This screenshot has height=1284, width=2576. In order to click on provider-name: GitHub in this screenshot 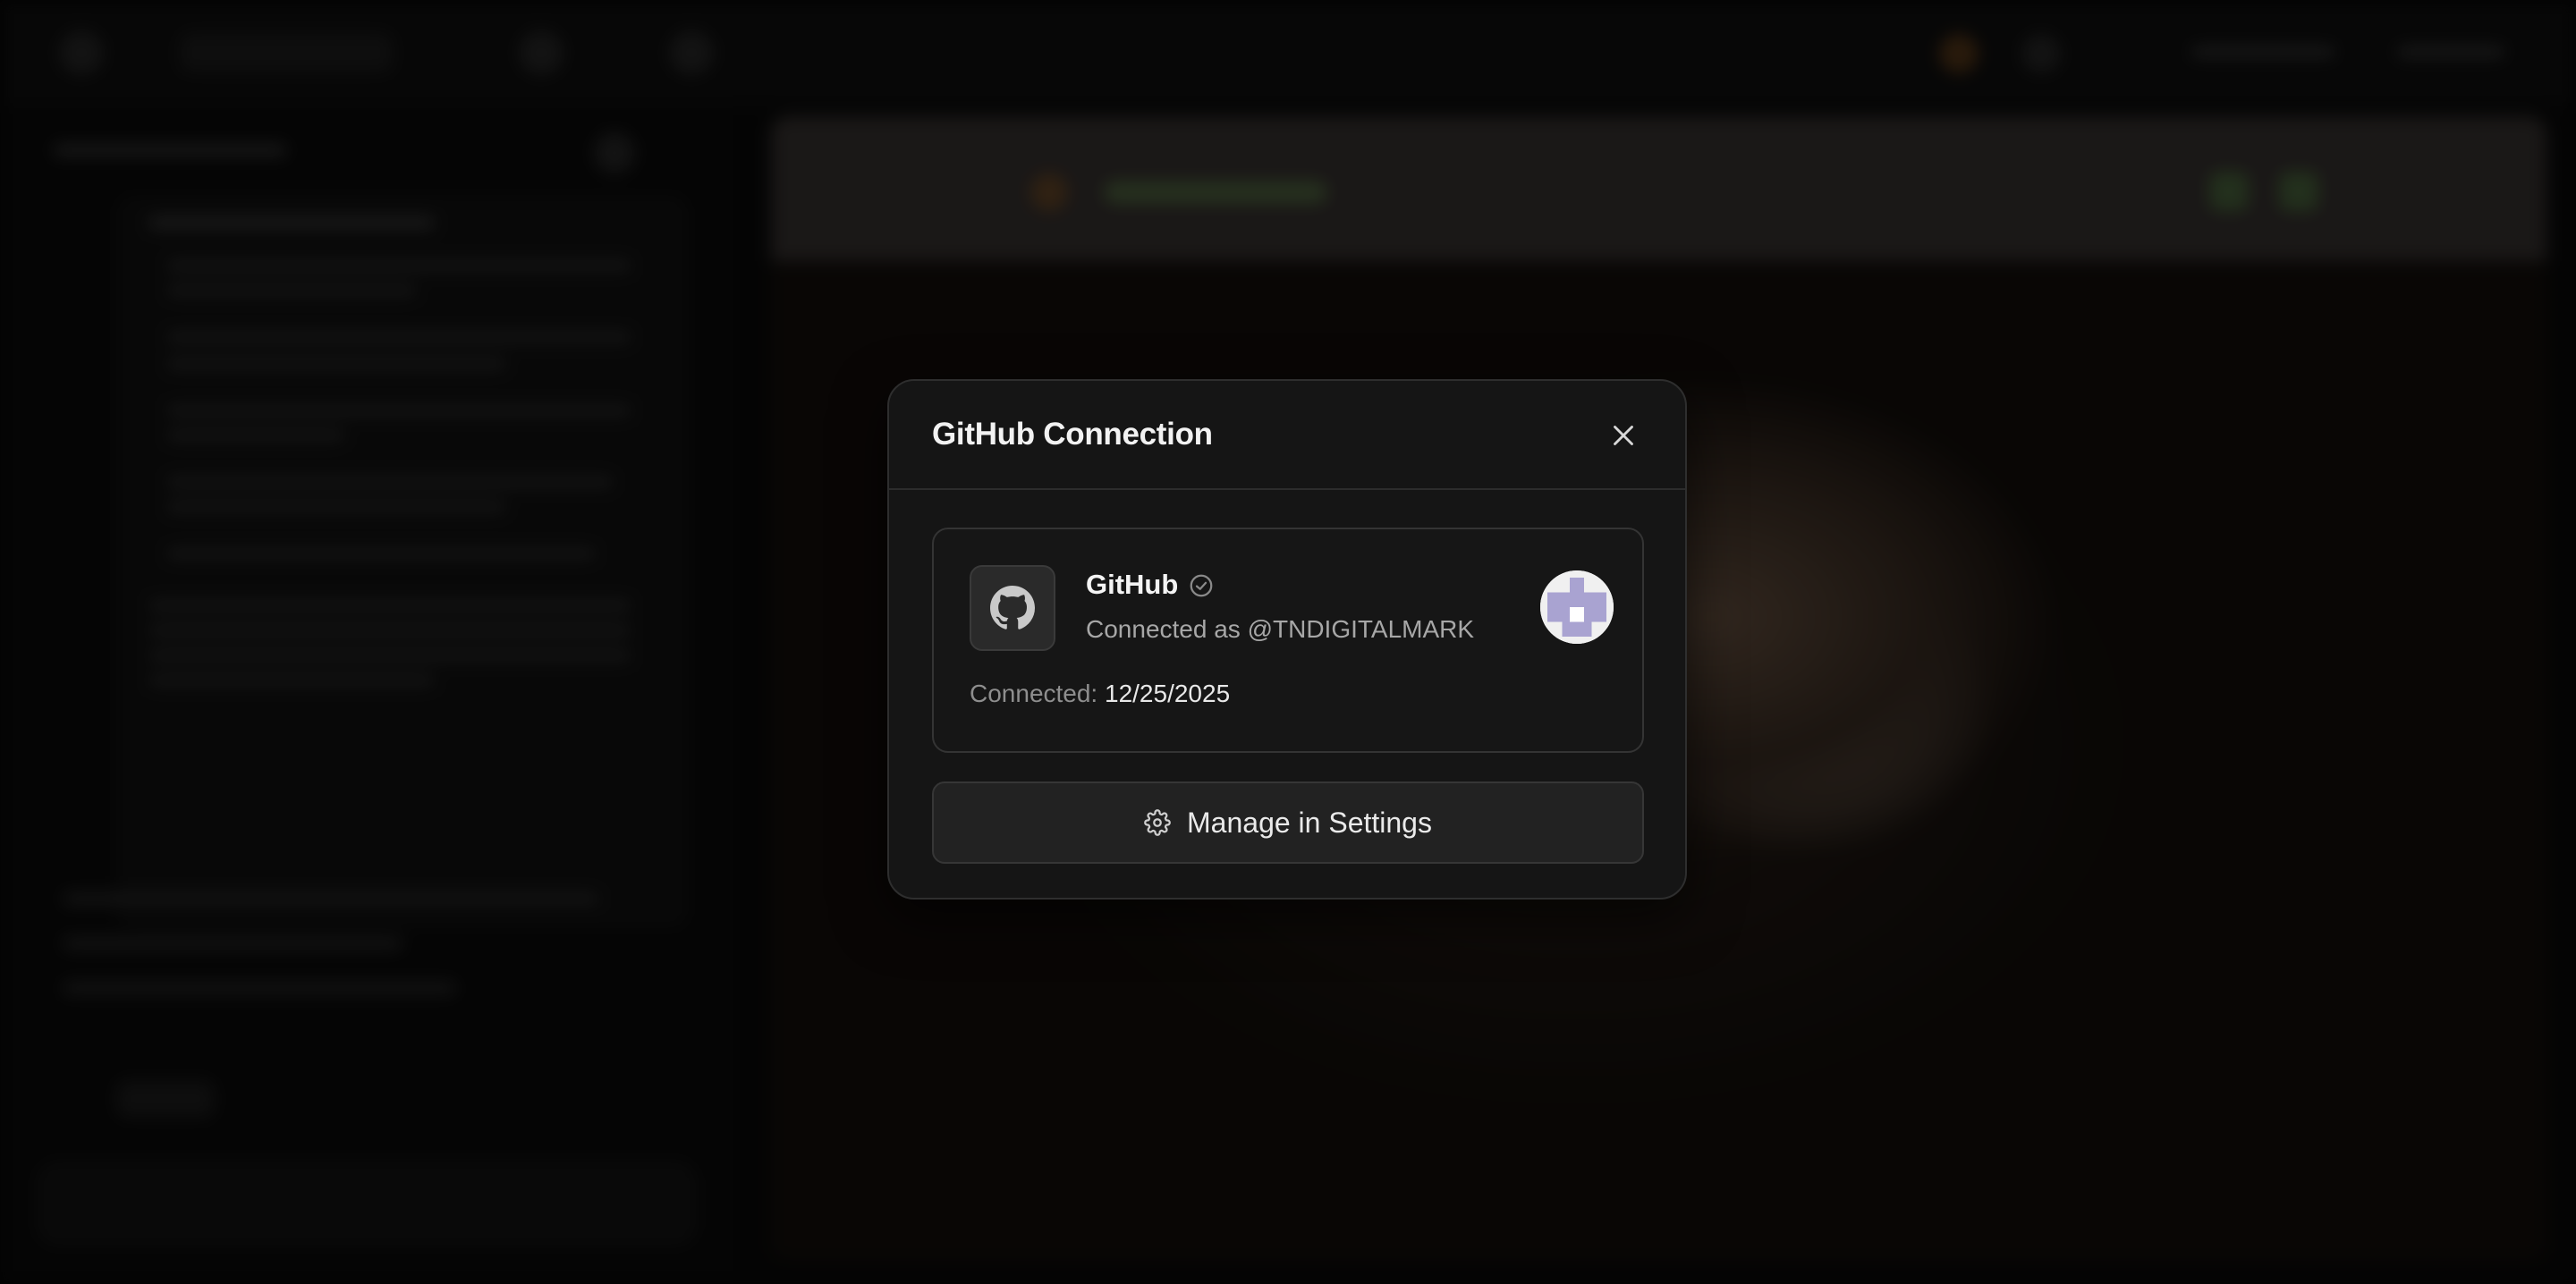, I will do `click(1132, 585)`.